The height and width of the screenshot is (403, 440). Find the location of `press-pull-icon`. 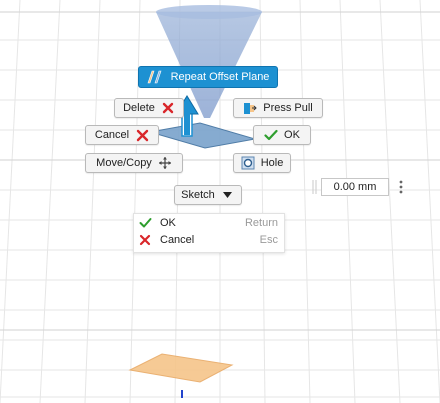

press-pull-icon is located at coordinates (250, 108).